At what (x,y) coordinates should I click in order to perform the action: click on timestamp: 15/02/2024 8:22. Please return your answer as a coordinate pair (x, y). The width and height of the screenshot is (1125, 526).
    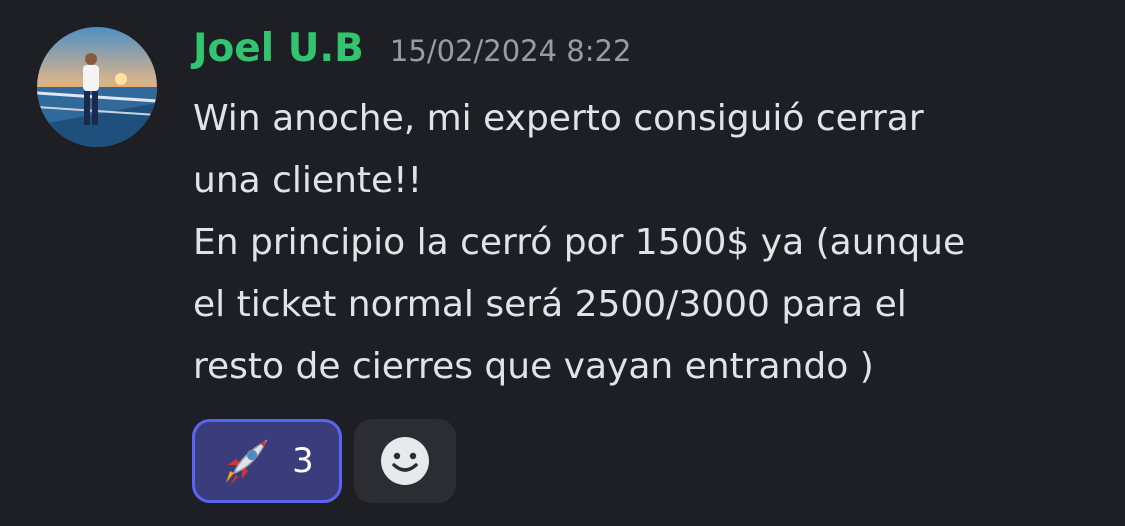
    Looking at the image, I should click on (510, 51).